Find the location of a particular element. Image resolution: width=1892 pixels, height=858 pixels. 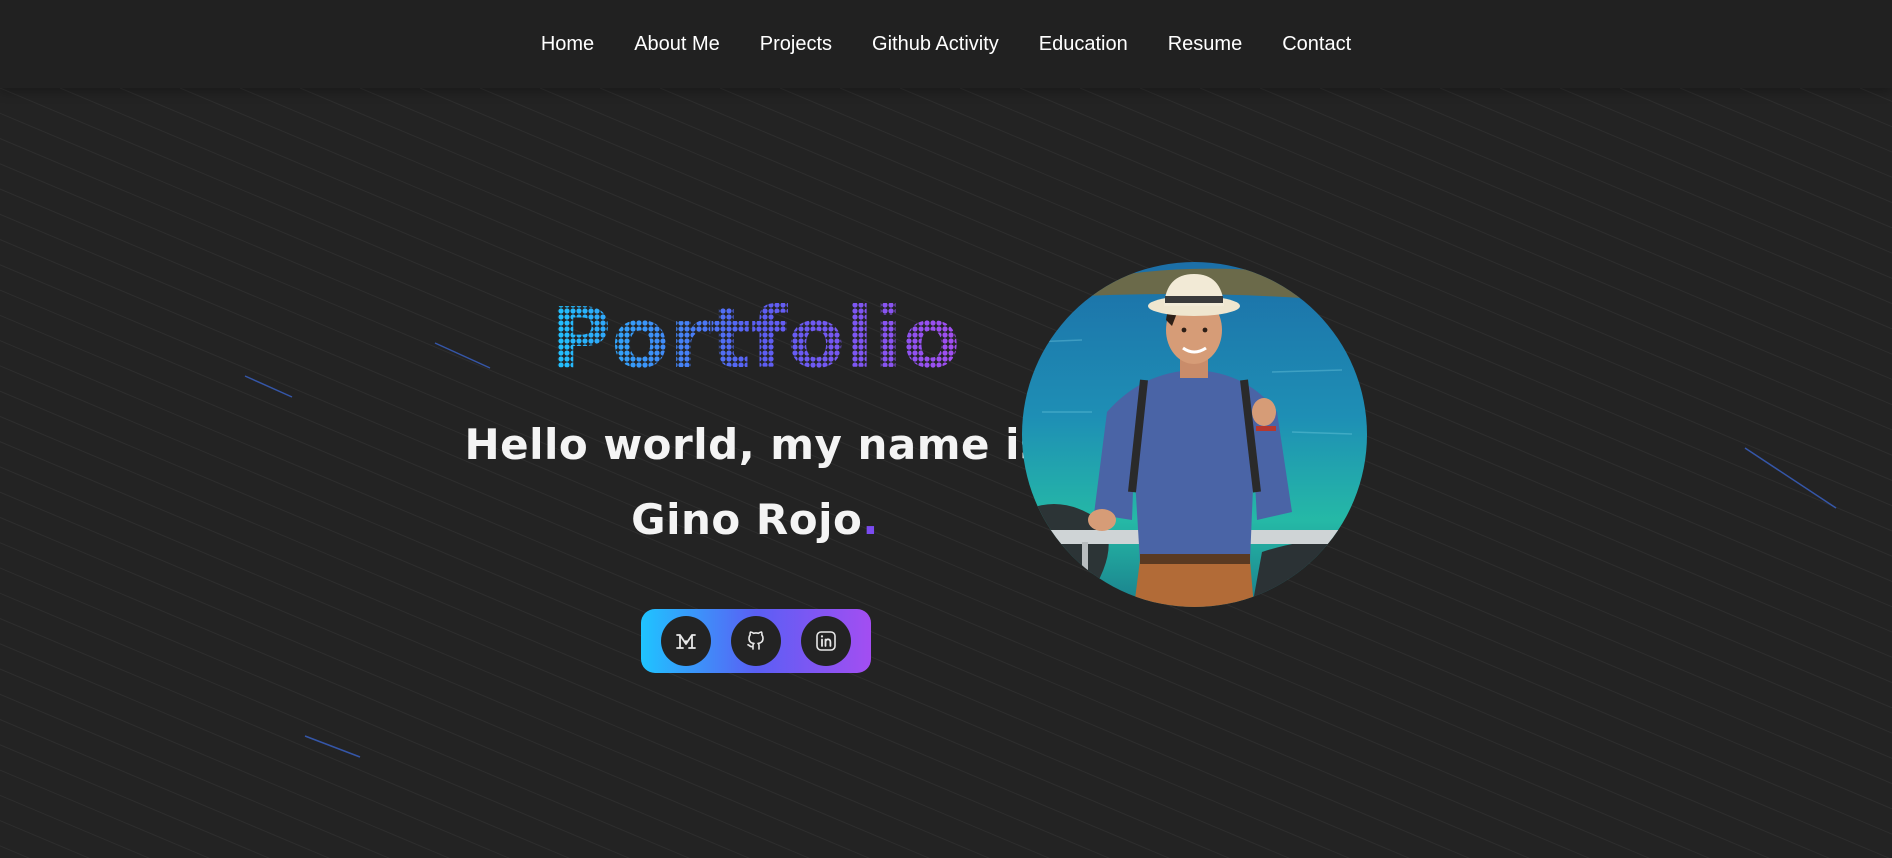

nav-link-contact: Contact is located at coordinates (1316, 44).